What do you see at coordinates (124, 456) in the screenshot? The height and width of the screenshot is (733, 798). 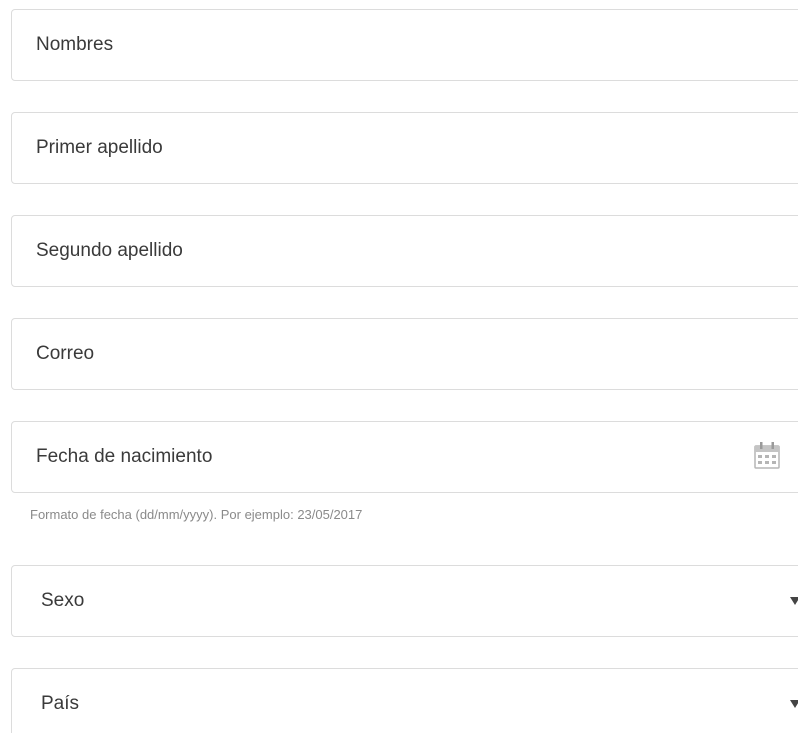 I see `fecha-nacimiento-placeholder: Fecha de nacimiento` at bounding box center [124, 456].